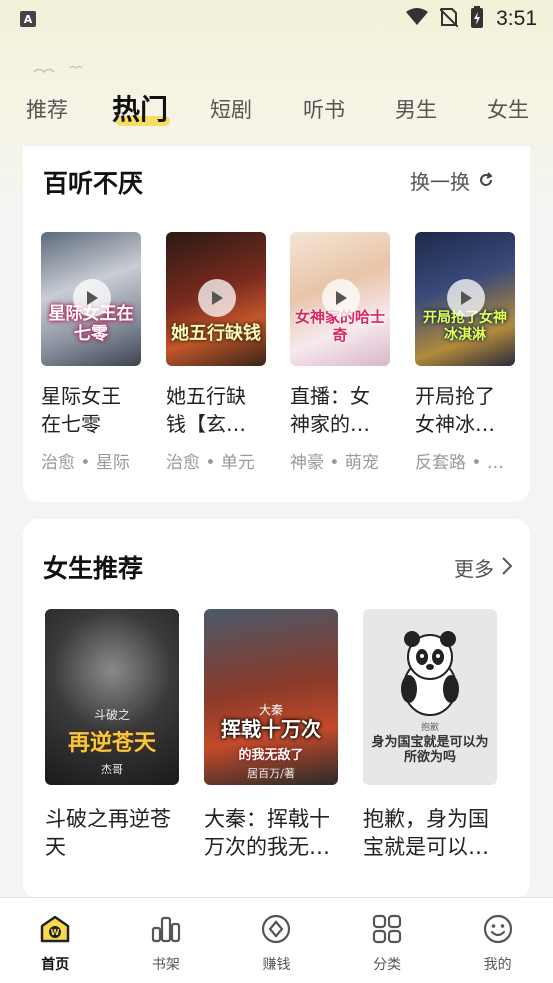 This screenshot has width=553, height=983. Describe the element at coordinates (111, 743) in the screenshot. I see `cover-title: 再逆苍天` at that location.